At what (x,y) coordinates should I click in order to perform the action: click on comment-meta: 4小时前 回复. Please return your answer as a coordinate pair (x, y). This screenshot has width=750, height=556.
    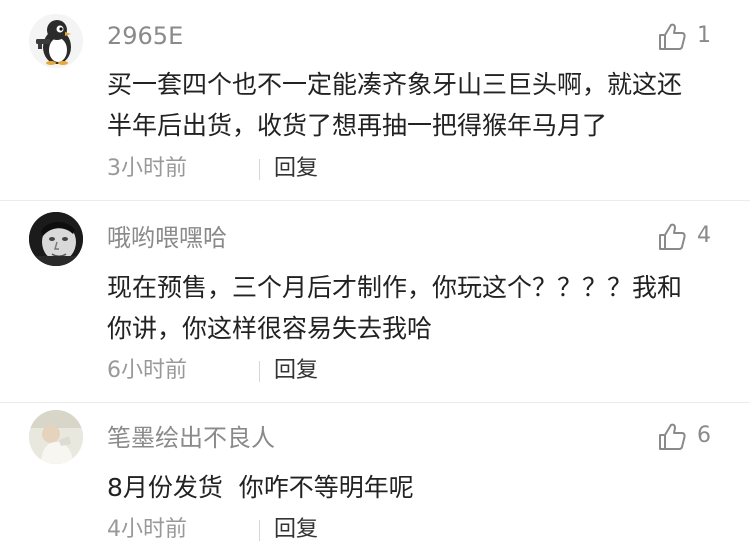
    Looking at the image, I should click on (307, 530).